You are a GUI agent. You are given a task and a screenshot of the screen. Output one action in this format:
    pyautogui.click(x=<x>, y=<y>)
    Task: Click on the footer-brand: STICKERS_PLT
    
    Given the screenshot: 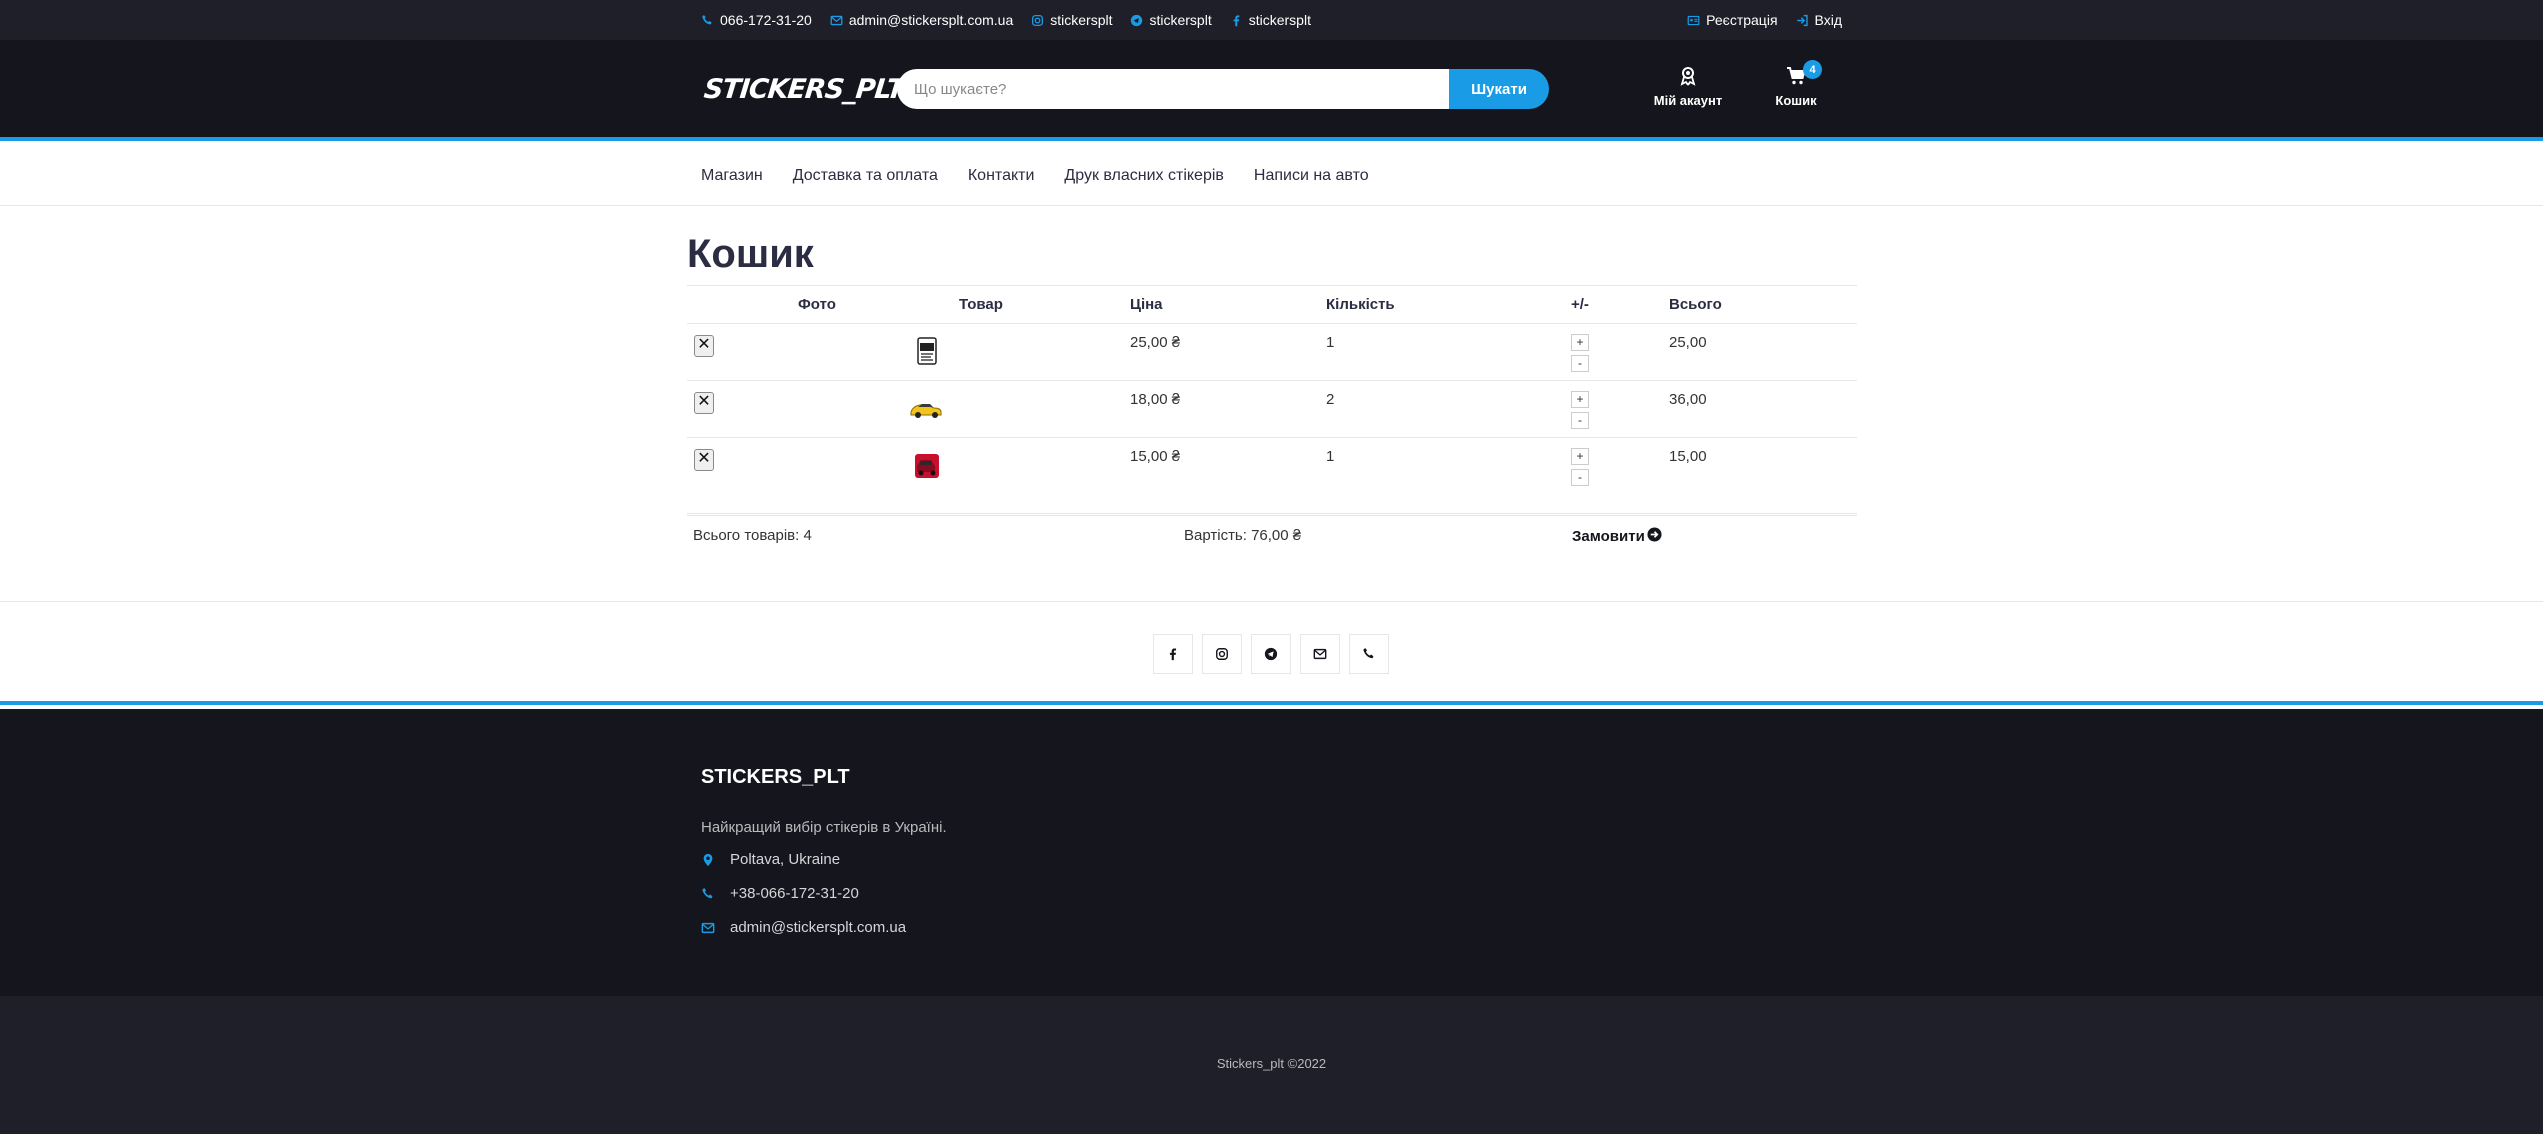 What is the action you would take?
    pyautogui.click(x=775, y=777)
    